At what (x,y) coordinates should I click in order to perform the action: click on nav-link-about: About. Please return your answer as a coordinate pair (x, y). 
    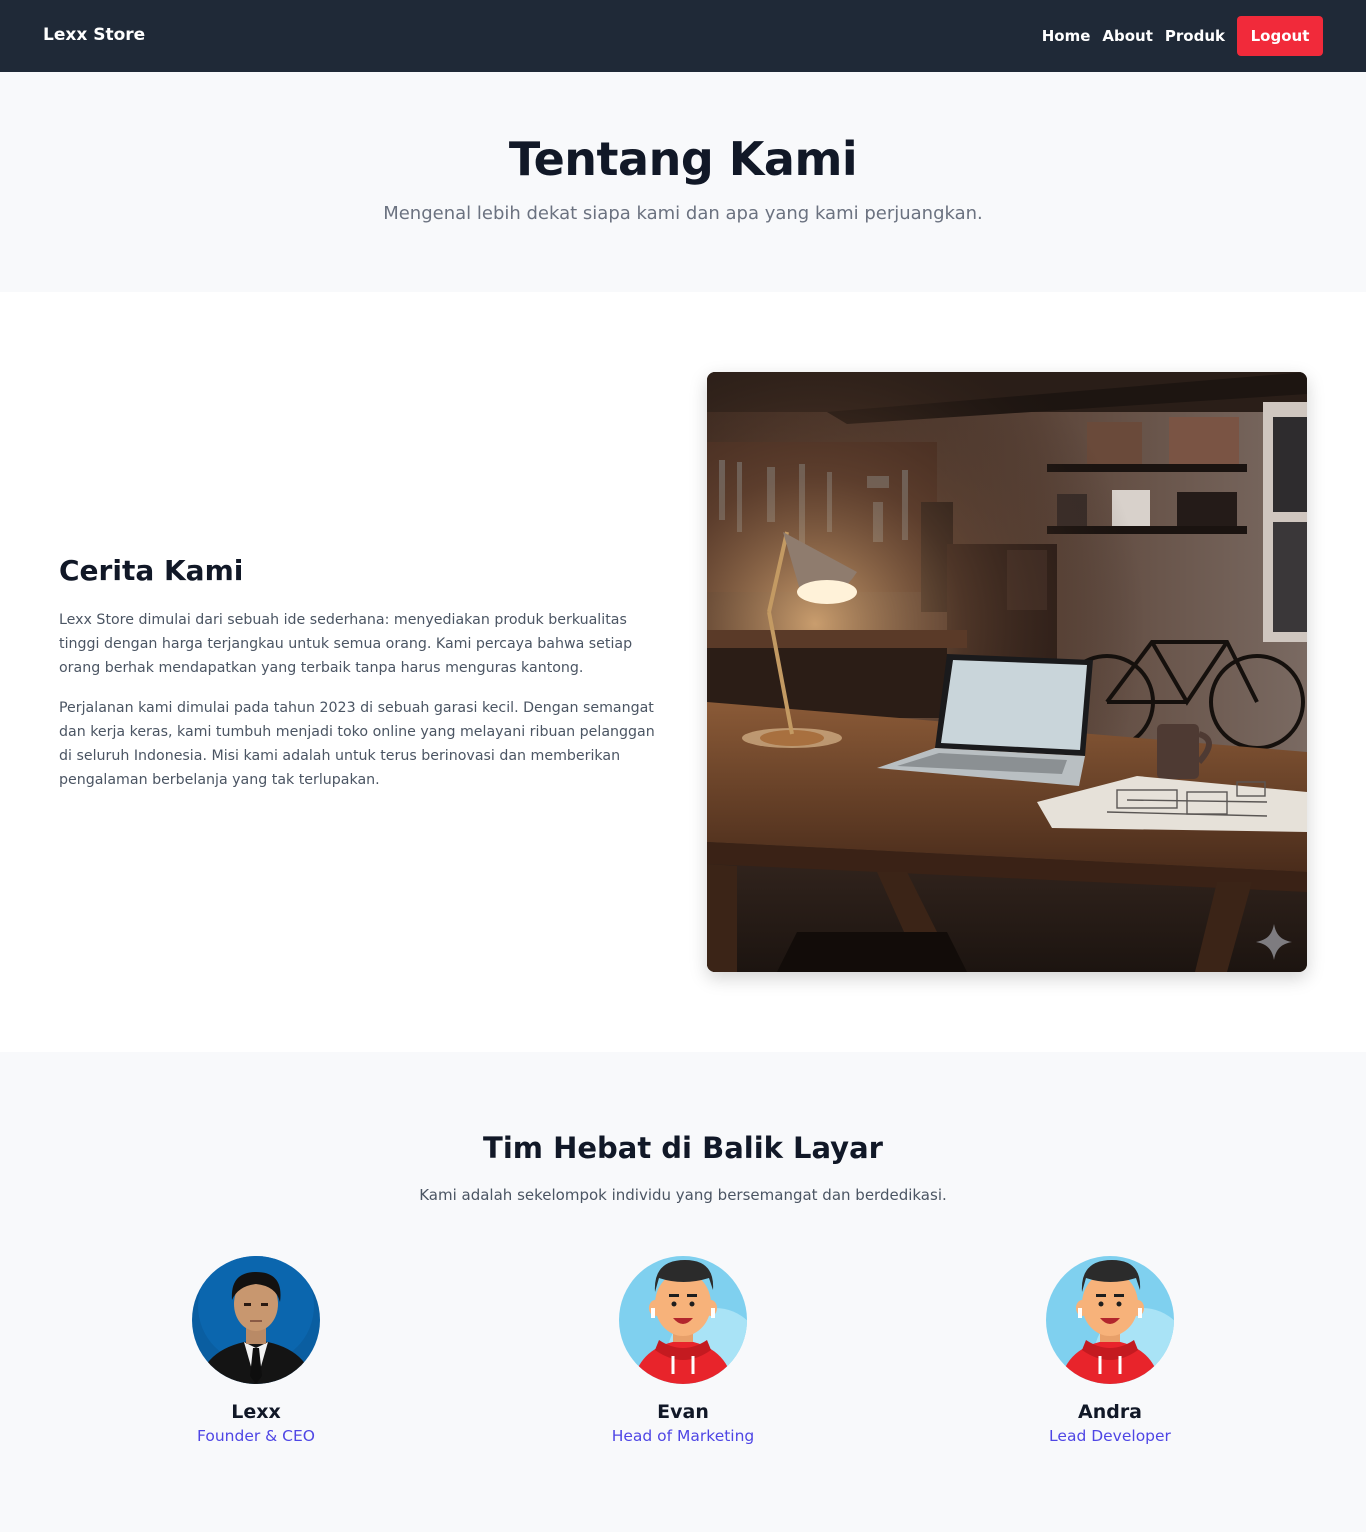
    Looking at the image, I should click on (1127, 36).